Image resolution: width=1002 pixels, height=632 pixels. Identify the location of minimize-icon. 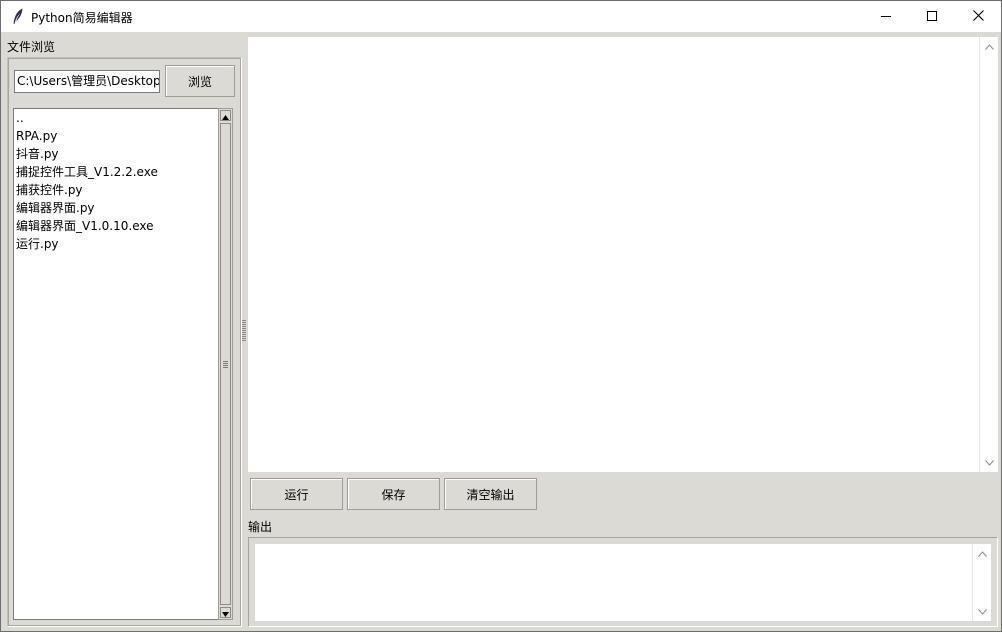
(886, 17).